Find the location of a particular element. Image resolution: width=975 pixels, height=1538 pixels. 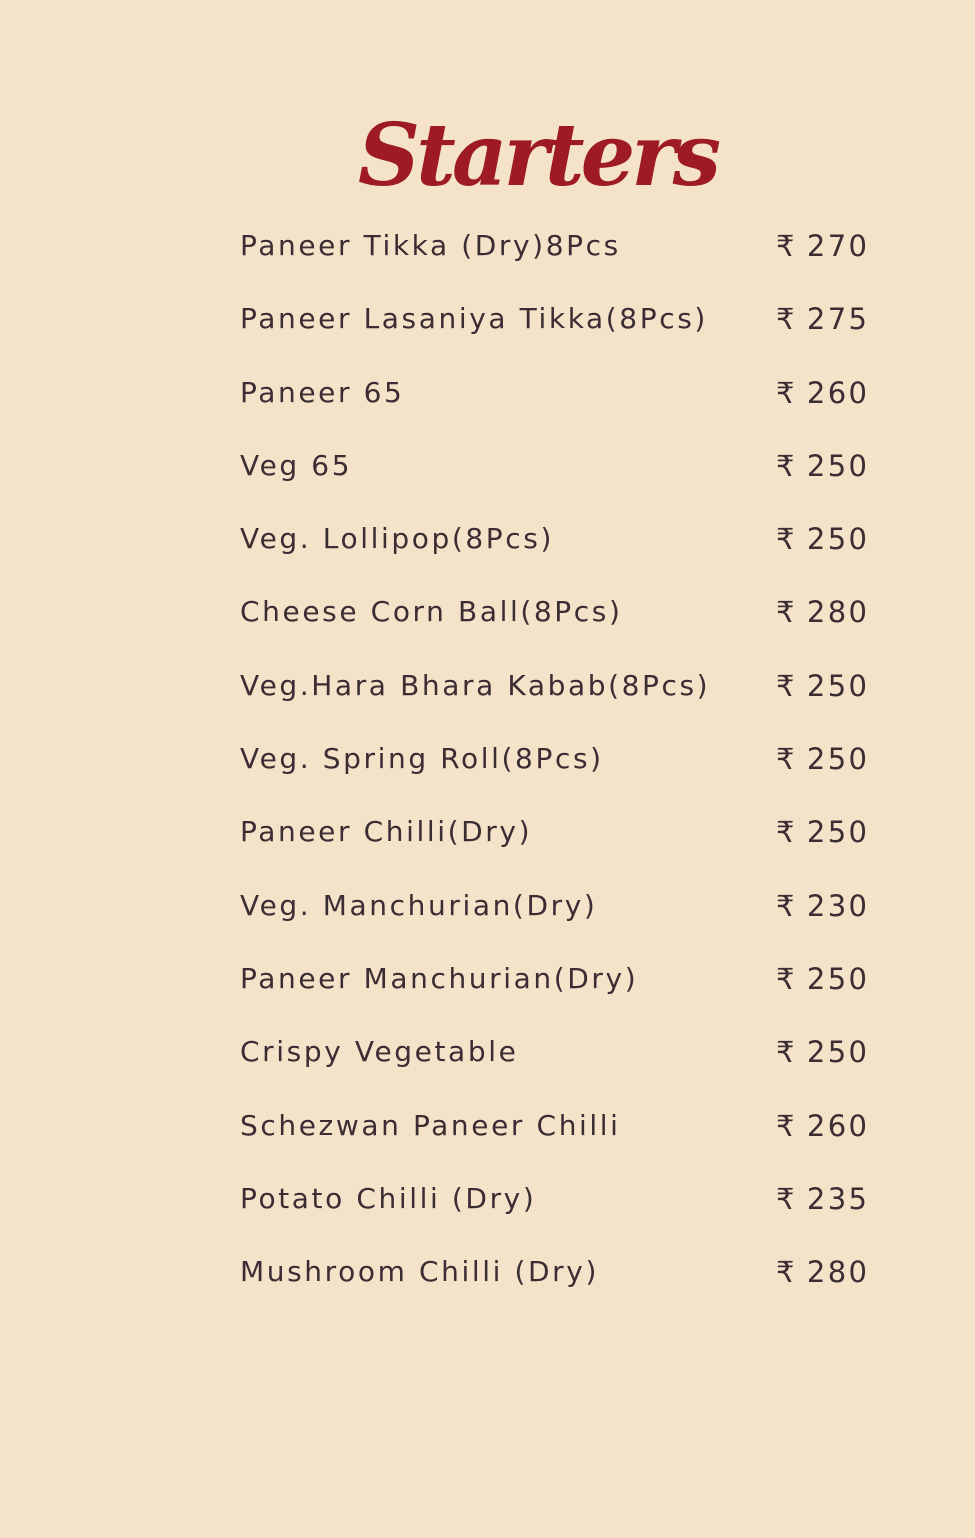

item-name: Schezwan Paneer Chilli is located at coordinates (430, 1125).